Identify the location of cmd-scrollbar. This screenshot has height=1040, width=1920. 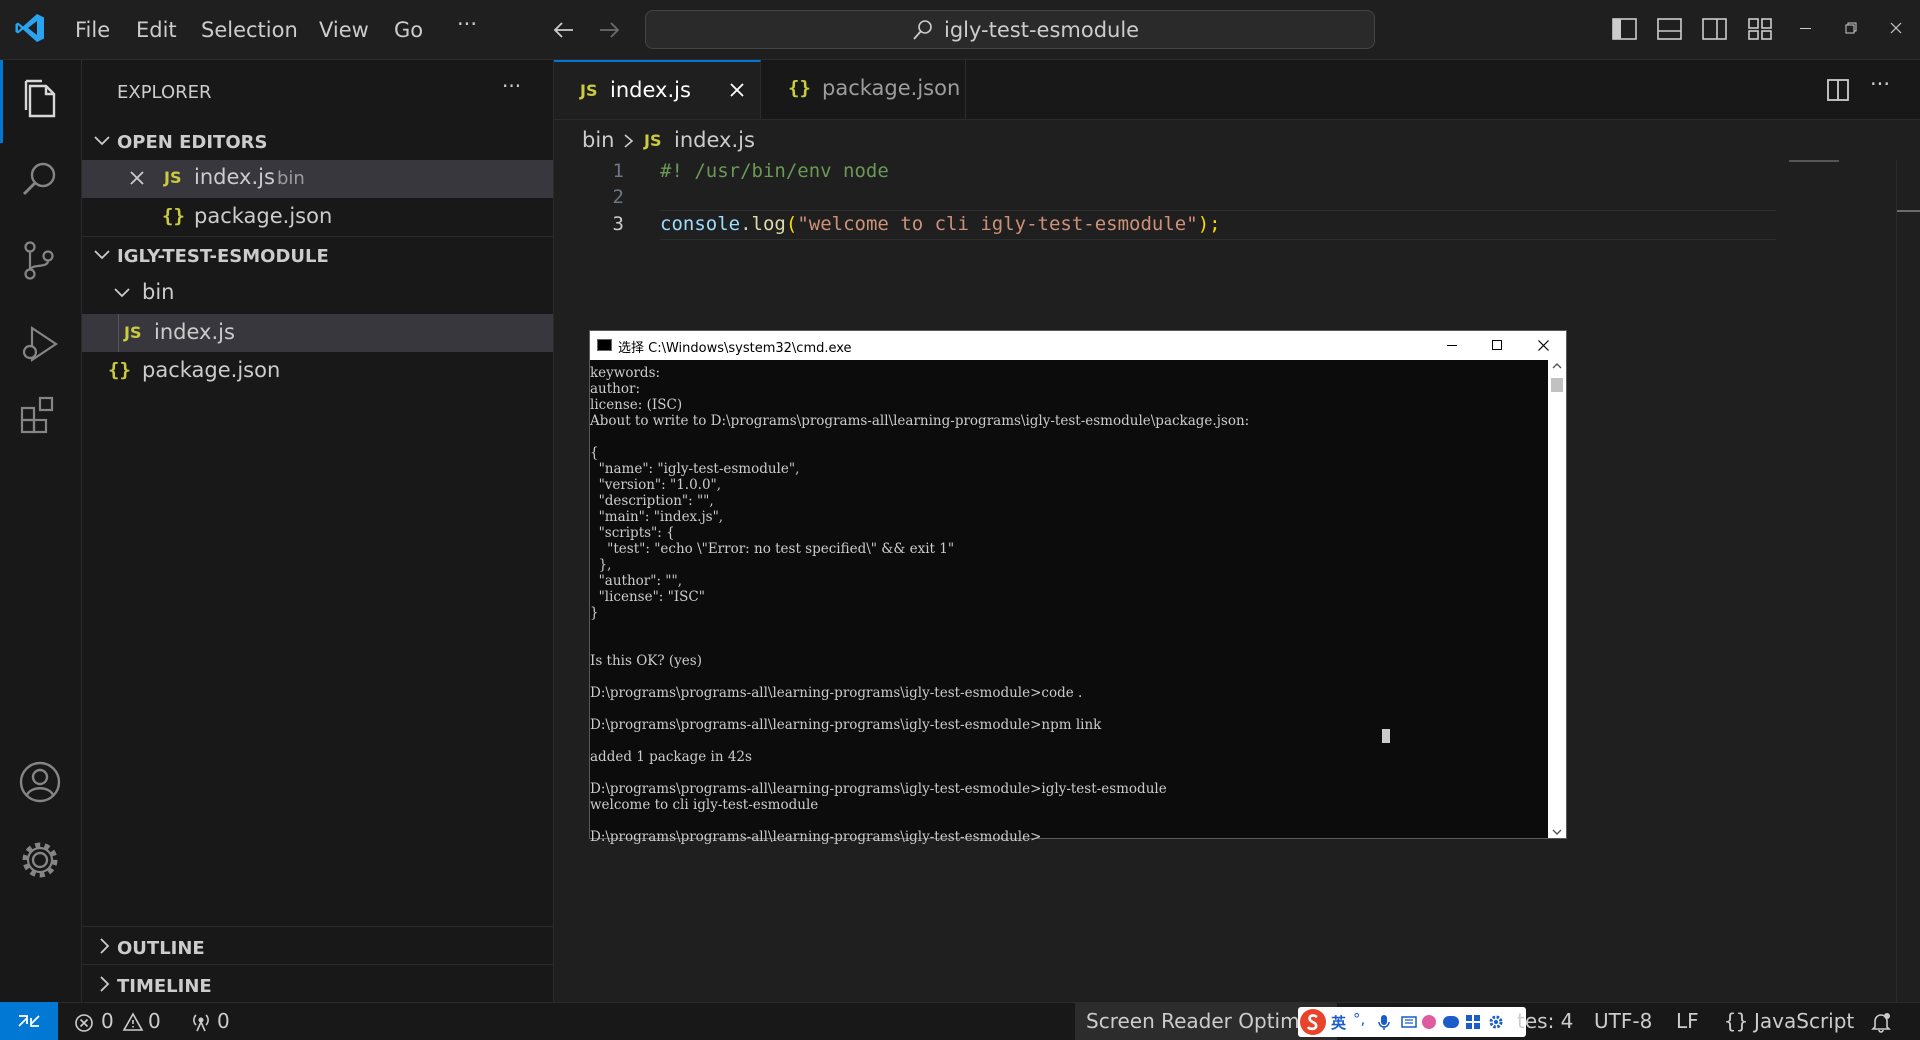
(1557, 599).